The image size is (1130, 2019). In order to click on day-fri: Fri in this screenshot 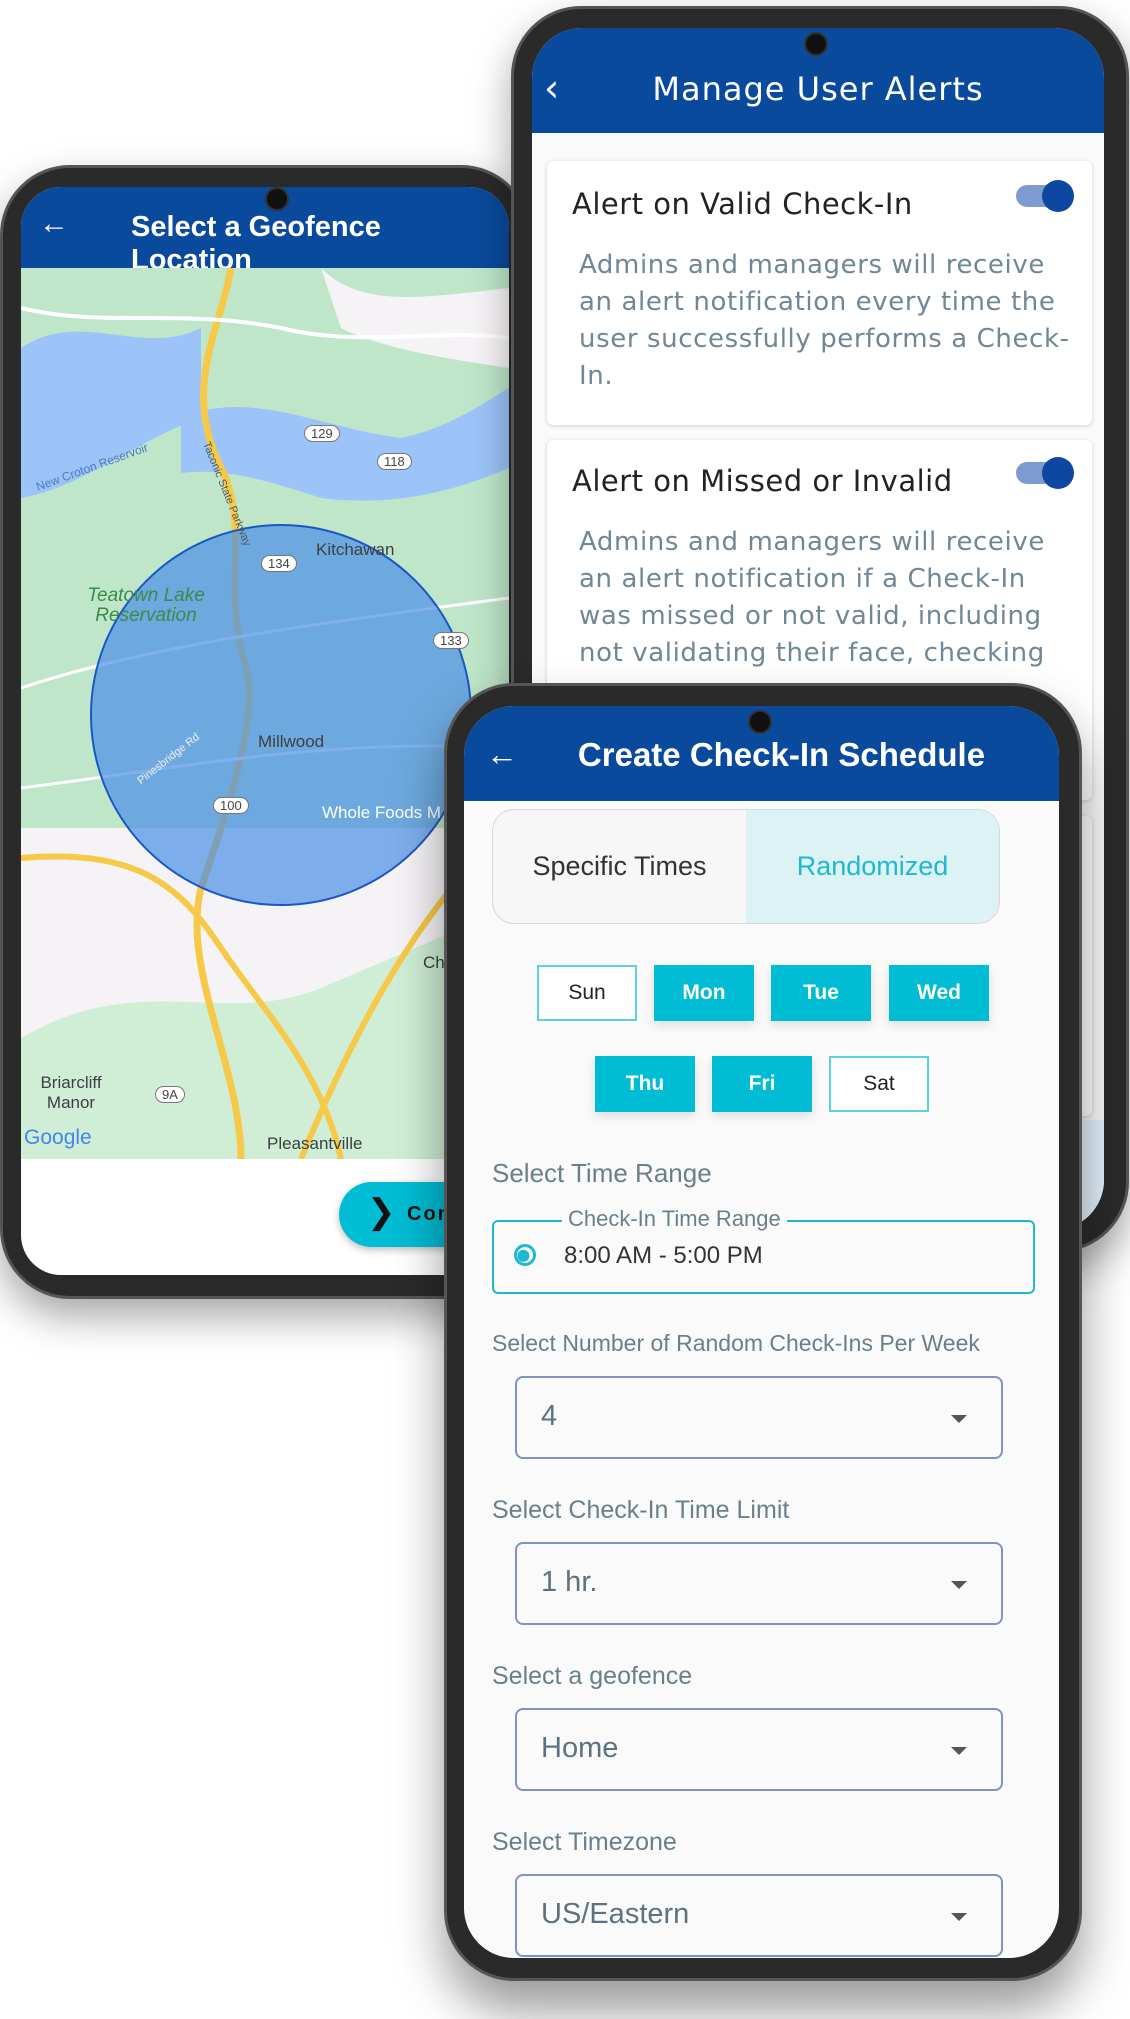, I will do `click(762, 1084)`.